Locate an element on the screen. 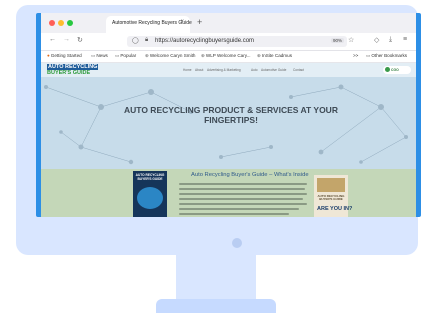 The width and height of the screenshot is (430, 313). bookmark-star-icon: ☆ is located at coordinates (351, 40).